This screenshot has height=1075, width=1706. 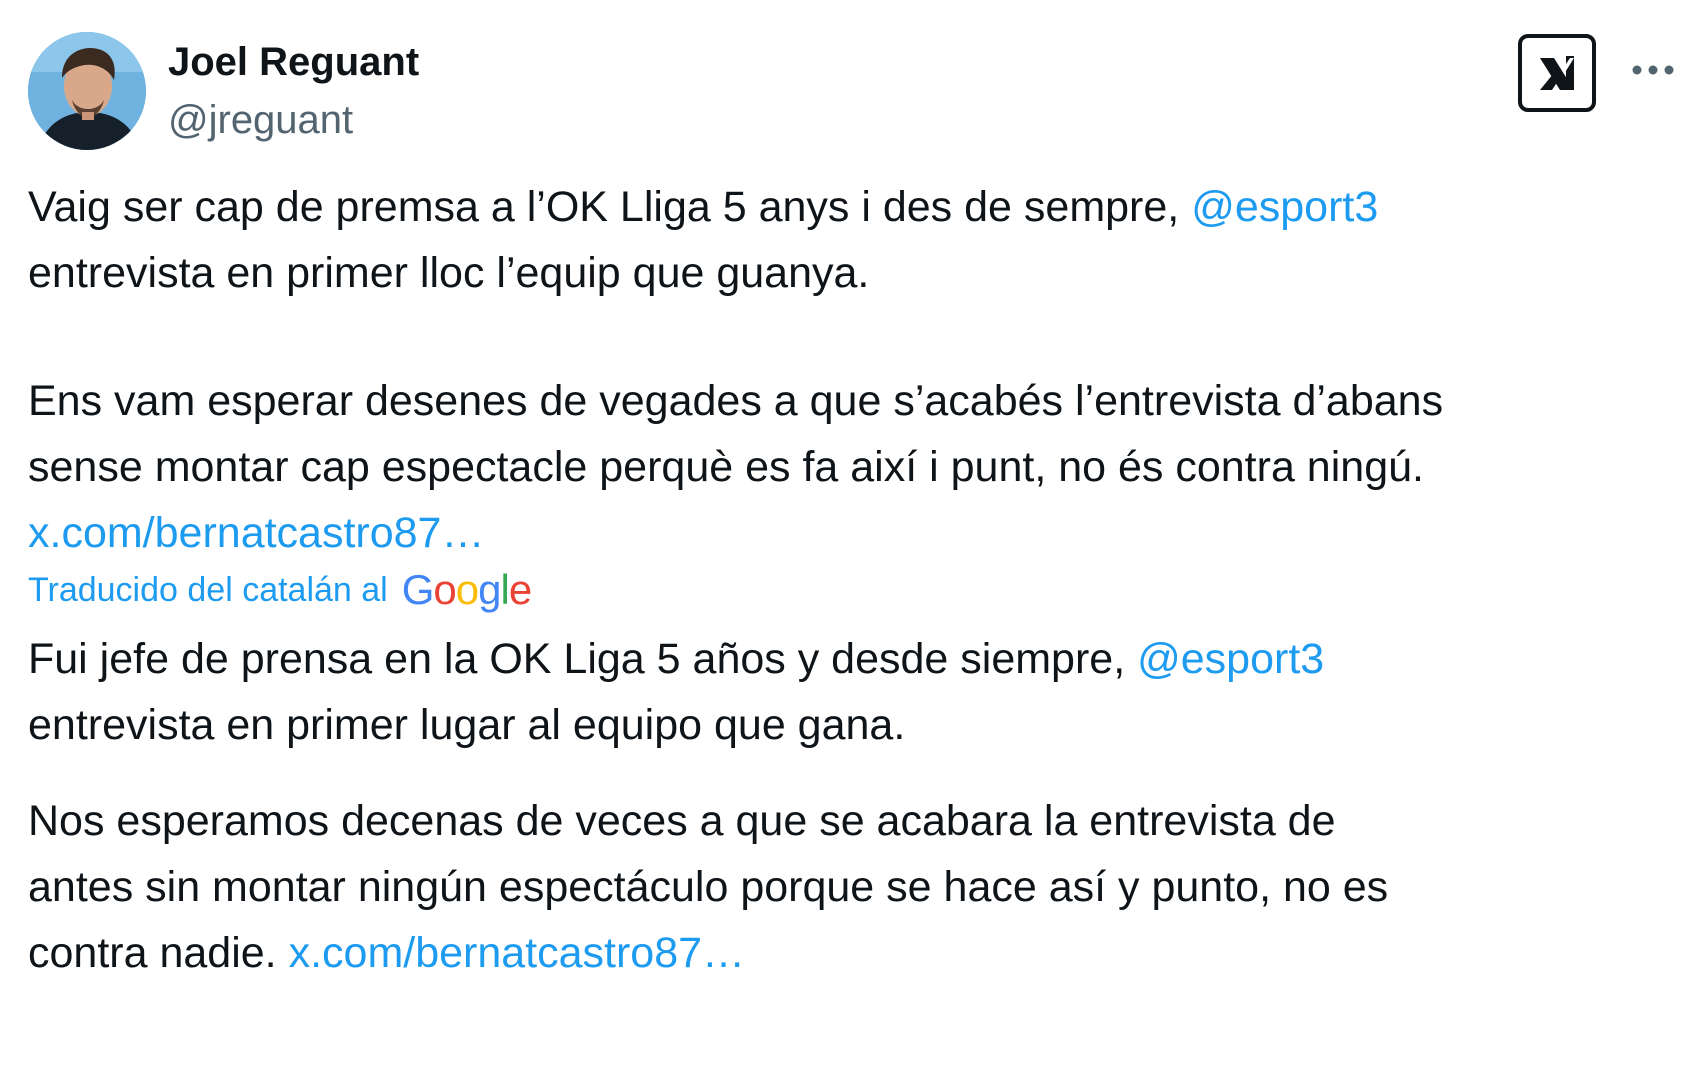 I want to click on google-logo: Google, so click(x=466, y=589).